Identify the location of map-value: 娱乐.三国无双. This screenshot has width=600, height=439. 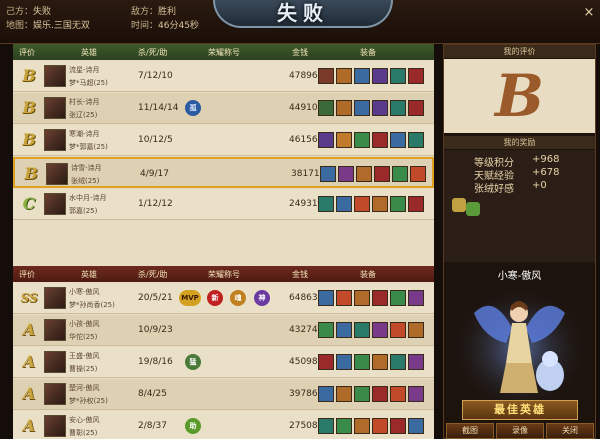
(61, 26).